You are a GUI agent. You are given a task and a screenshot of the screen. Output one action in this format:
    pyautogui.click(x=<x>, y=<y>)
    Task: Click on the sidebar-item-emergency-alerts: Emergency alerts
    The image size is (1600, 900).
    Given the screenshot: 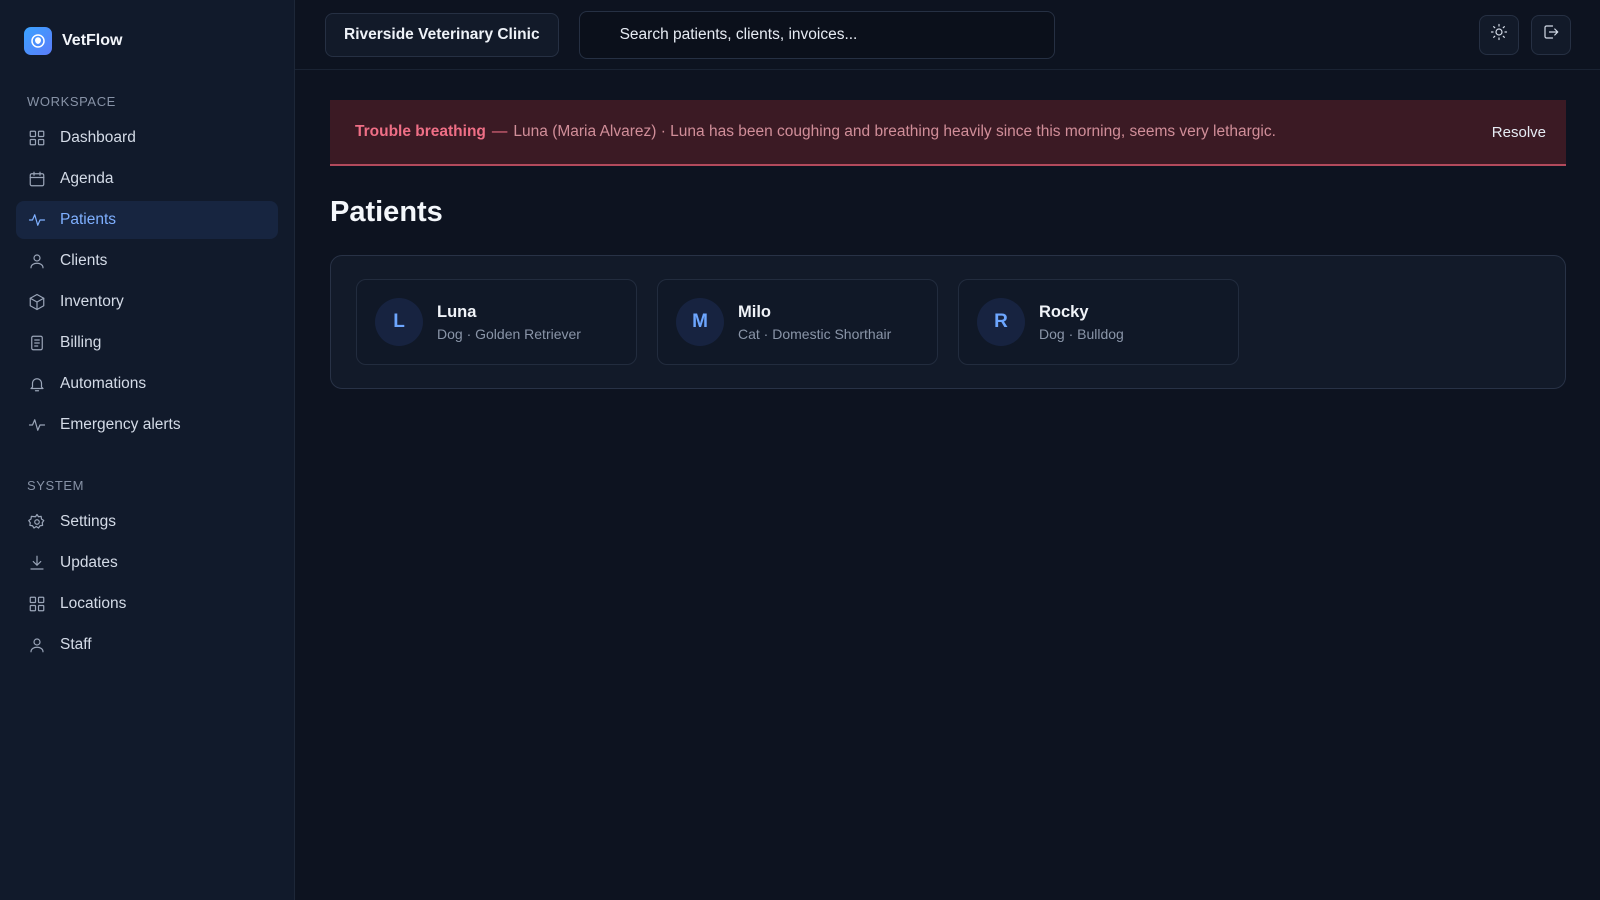 What is the action you would take?
    pyautogui.click(x=147, y=425)
    